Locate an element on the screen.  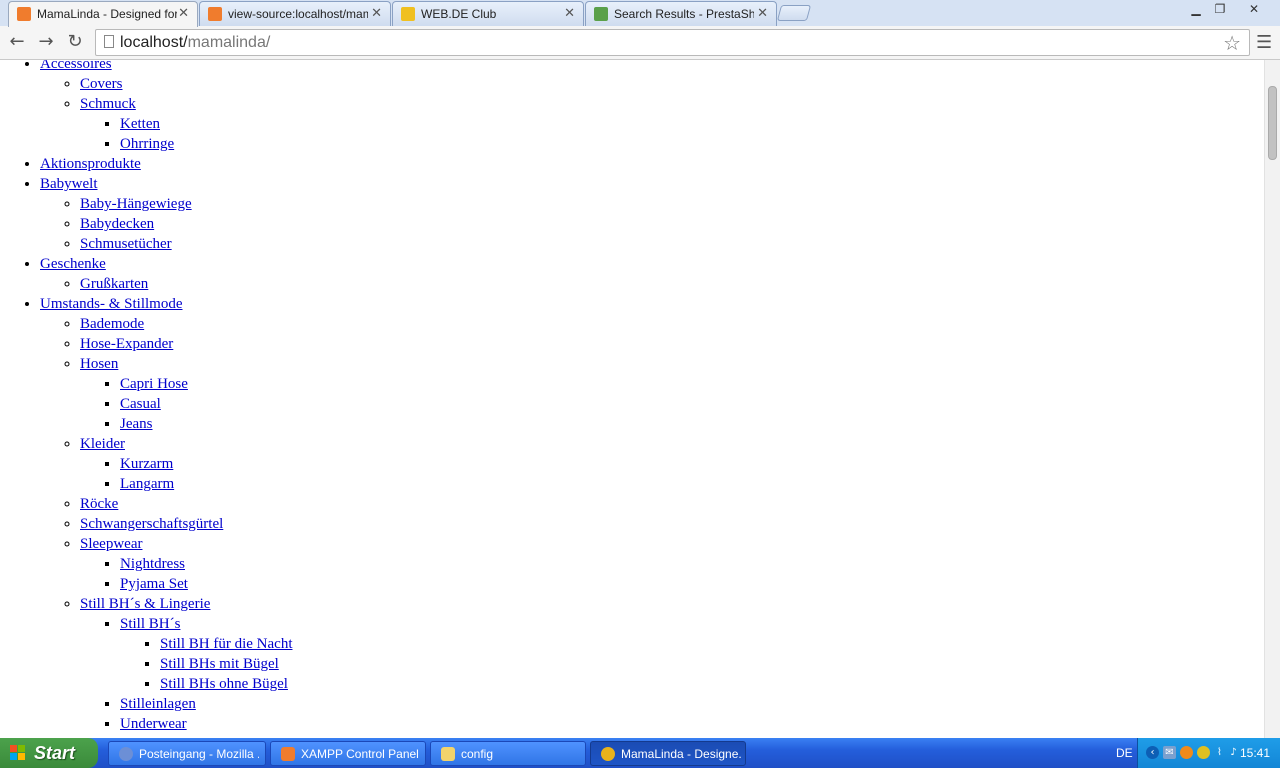
language-indicator: DE is located at coordinates (1124, 753).